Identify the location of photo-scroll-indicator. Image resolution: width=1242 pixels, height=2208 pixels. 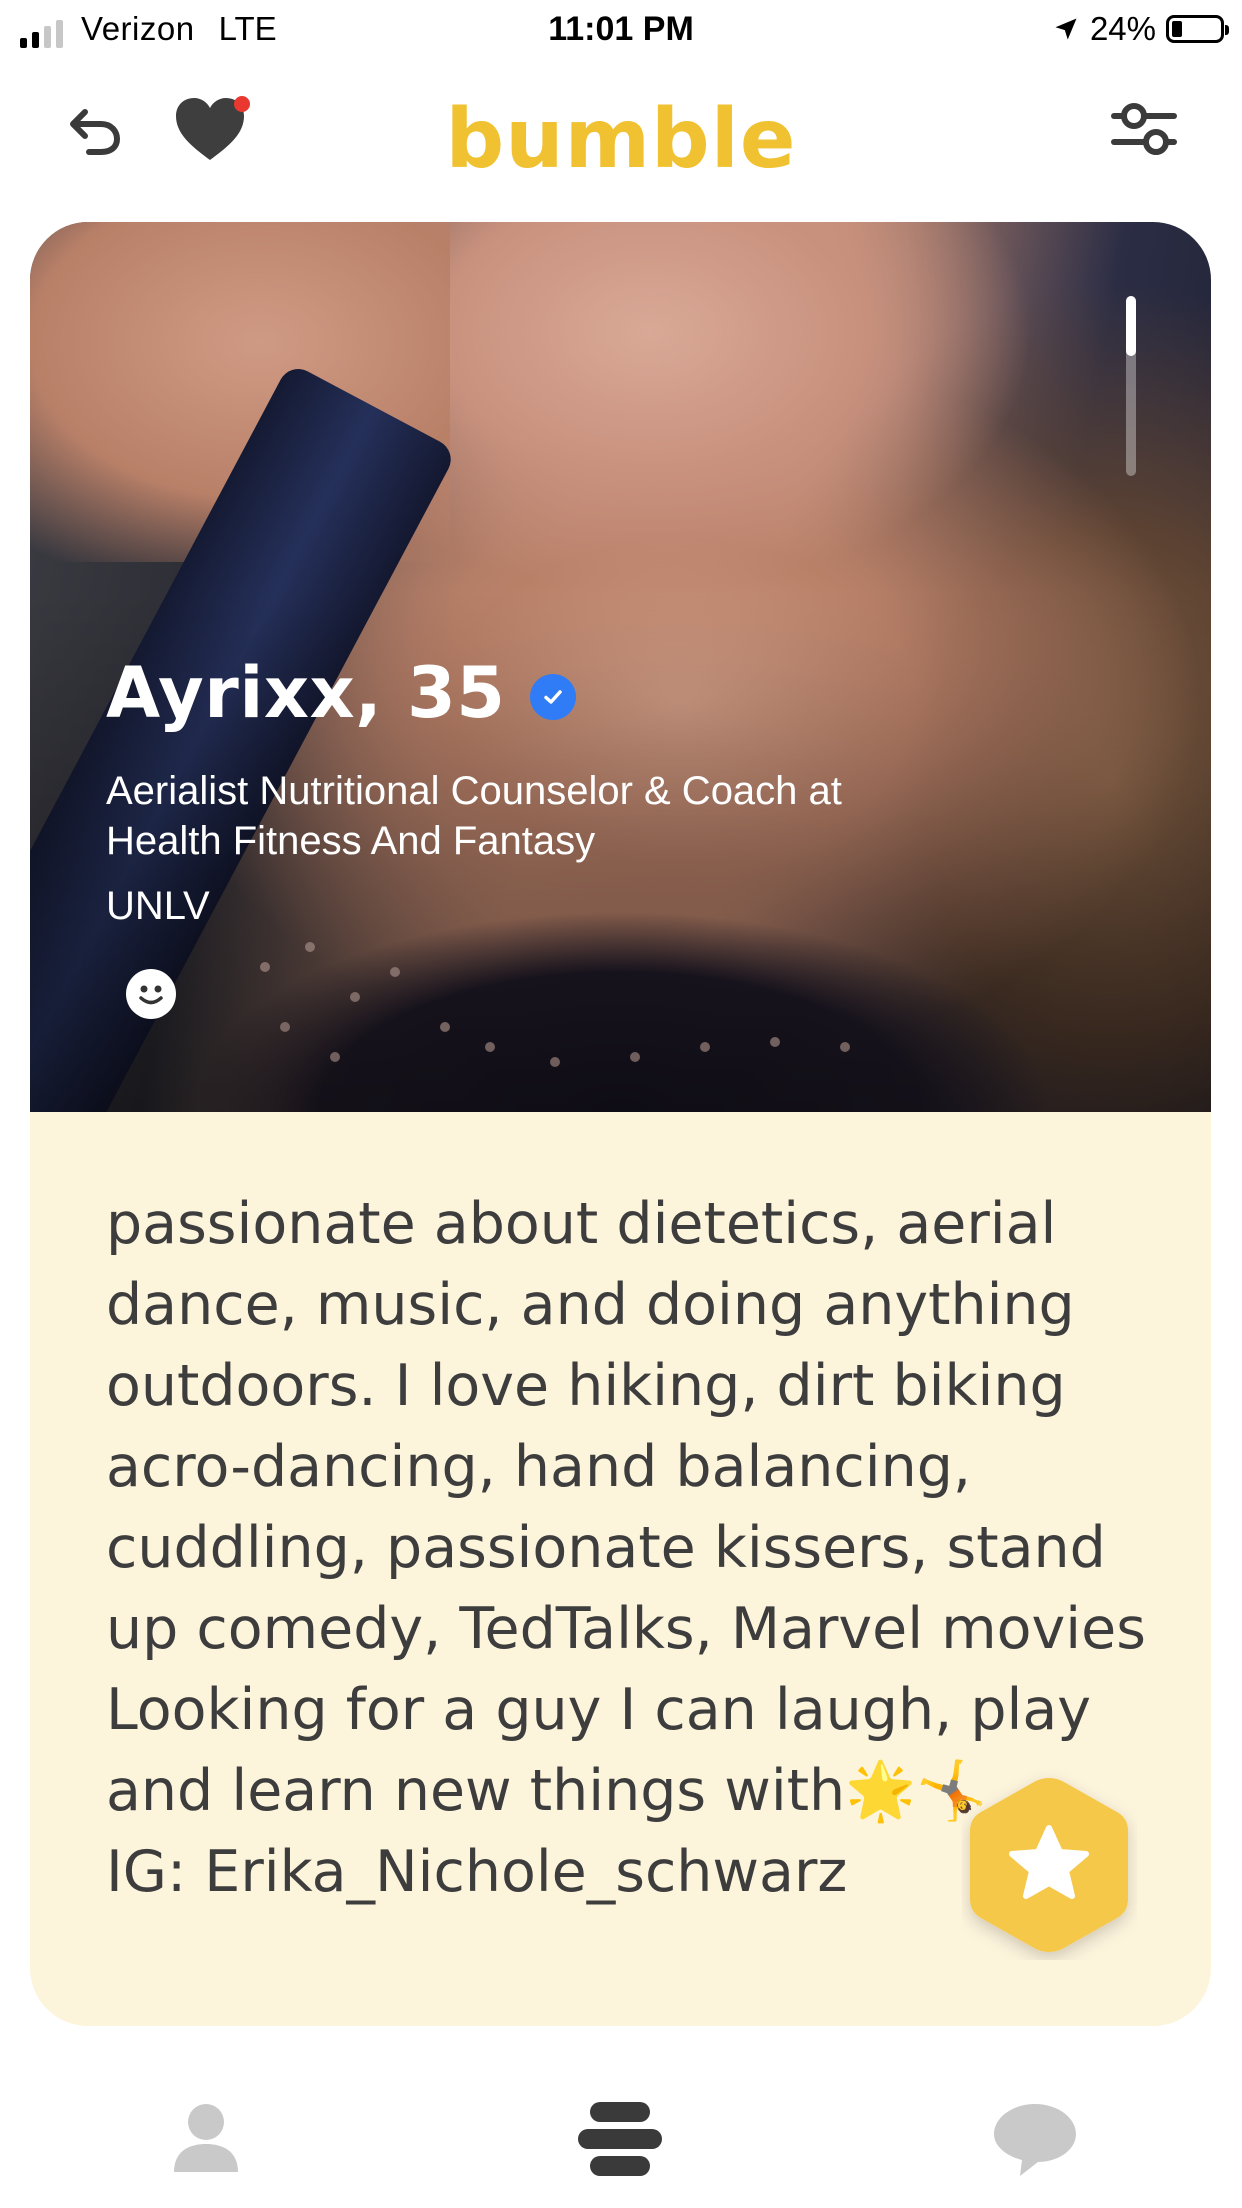
(1131, 386).